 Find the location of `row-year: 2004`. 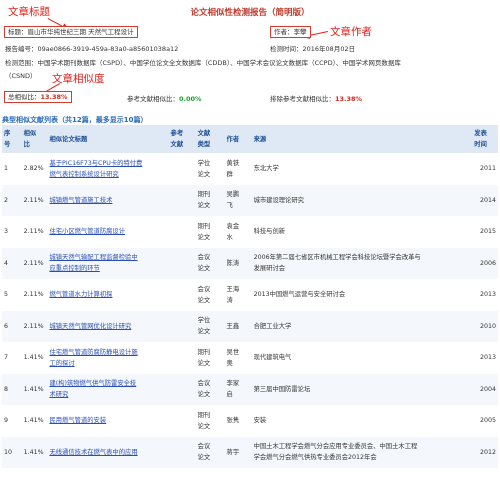

row-year: 2004 is located at coordinates (487, 389).